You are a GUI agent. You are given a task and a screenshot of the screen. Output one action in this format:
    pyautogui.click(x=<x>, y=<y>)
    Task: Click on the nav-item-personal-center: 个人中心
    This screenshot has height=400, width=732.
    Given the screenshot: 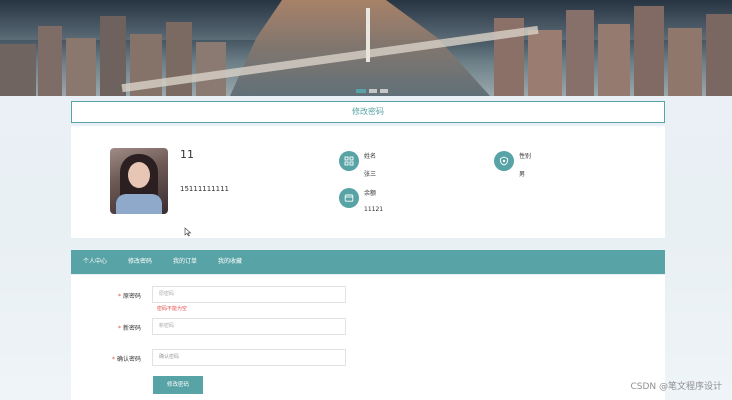 What is the action you would take?
    pyautogui.click(x=95, y=262)
    